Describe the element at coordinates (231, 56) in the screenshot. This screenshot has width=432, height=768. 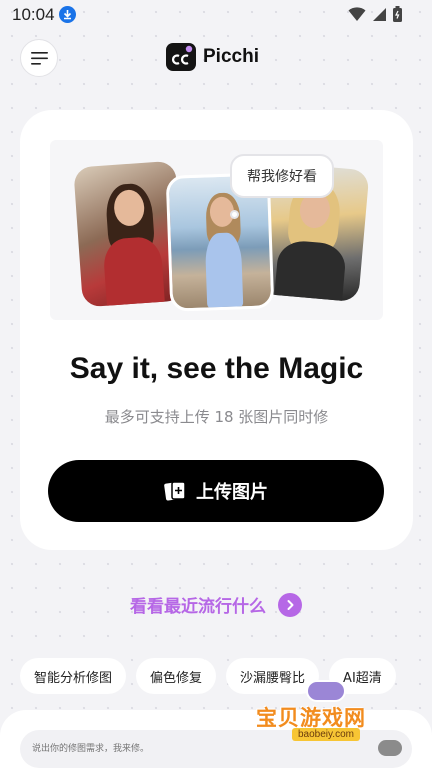
I see `app-name: Picchi` at that location.